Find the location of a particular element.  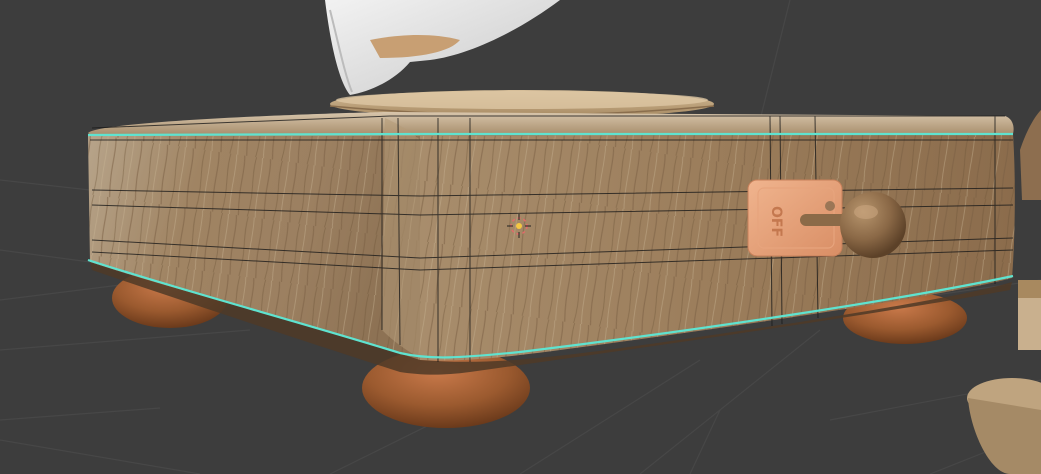

switch-label: OFF is located at coordinates (776, 221).